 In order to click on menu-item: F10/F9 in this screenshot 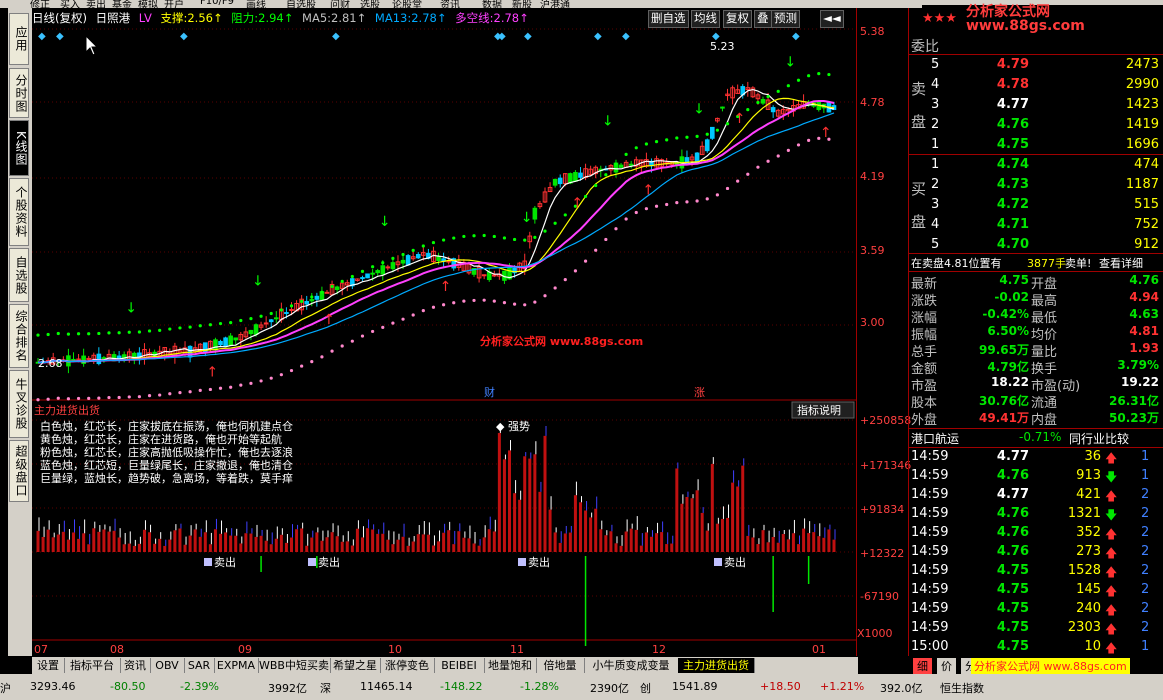, I will do `click(217, 3)`.